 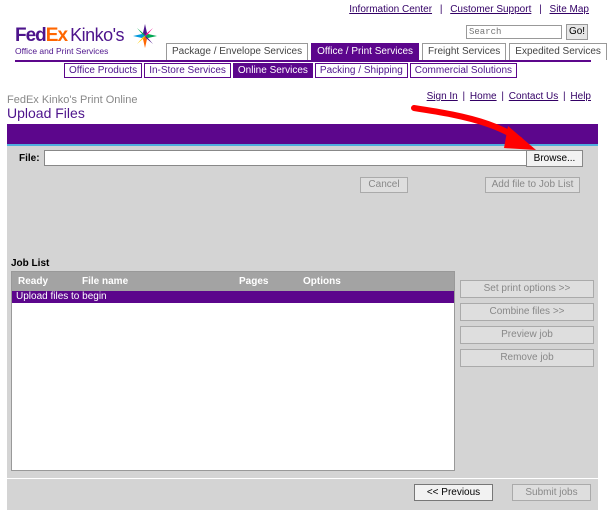 What do you see at coordinates (187, 70) in the screenshot?
I see `subtab-in-store-services: In-Store Services` at bounding box center [187, 70].